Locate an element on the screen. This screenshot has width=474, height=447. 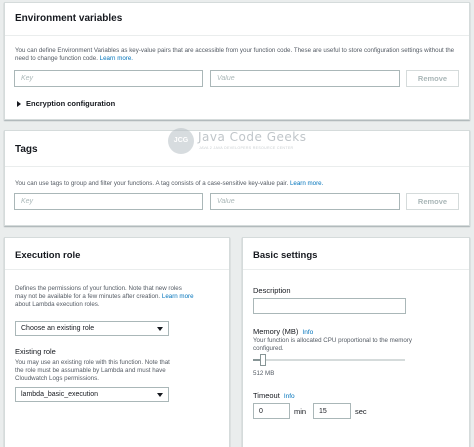
execution-role-header: Execution role is located at coordinates (117, 254).